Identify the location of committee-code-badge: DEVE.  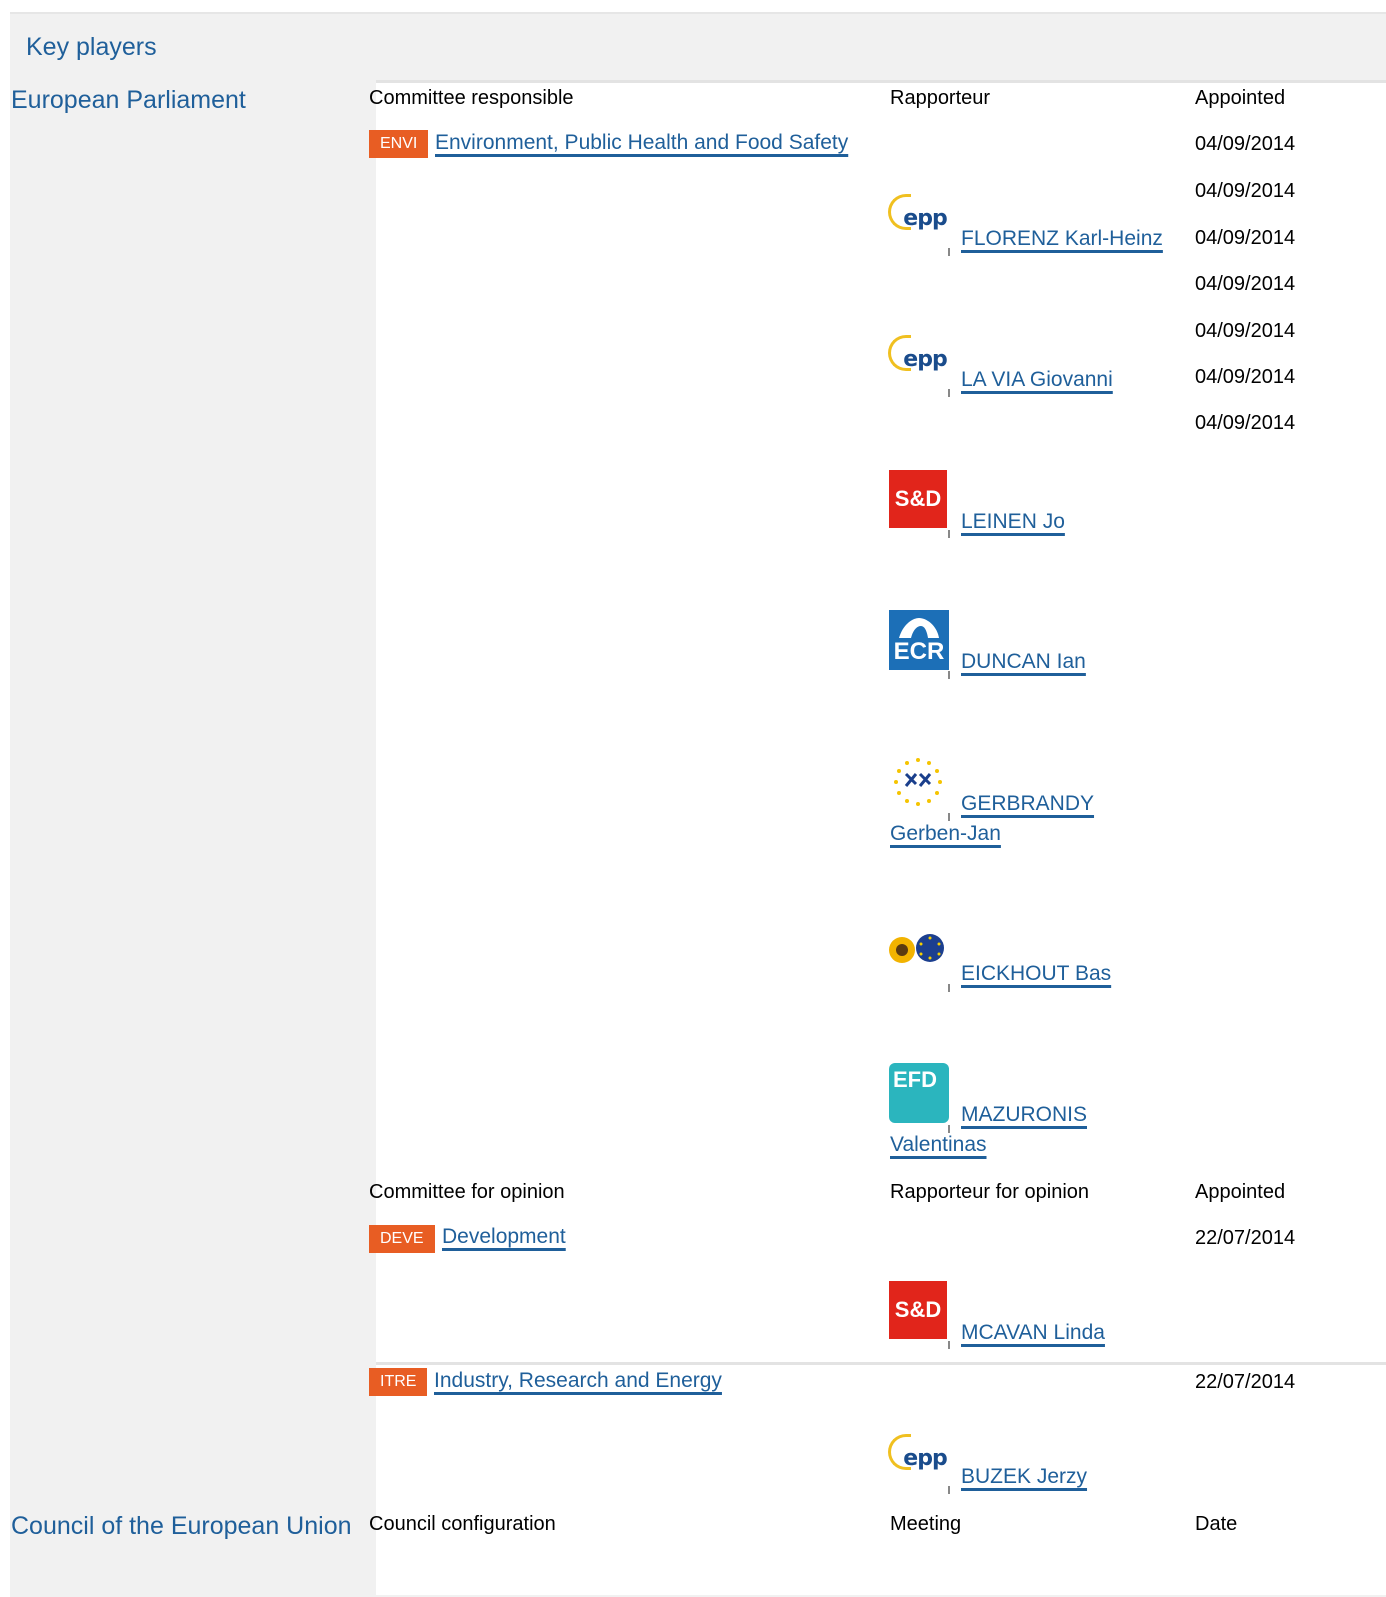
(402, 1239).